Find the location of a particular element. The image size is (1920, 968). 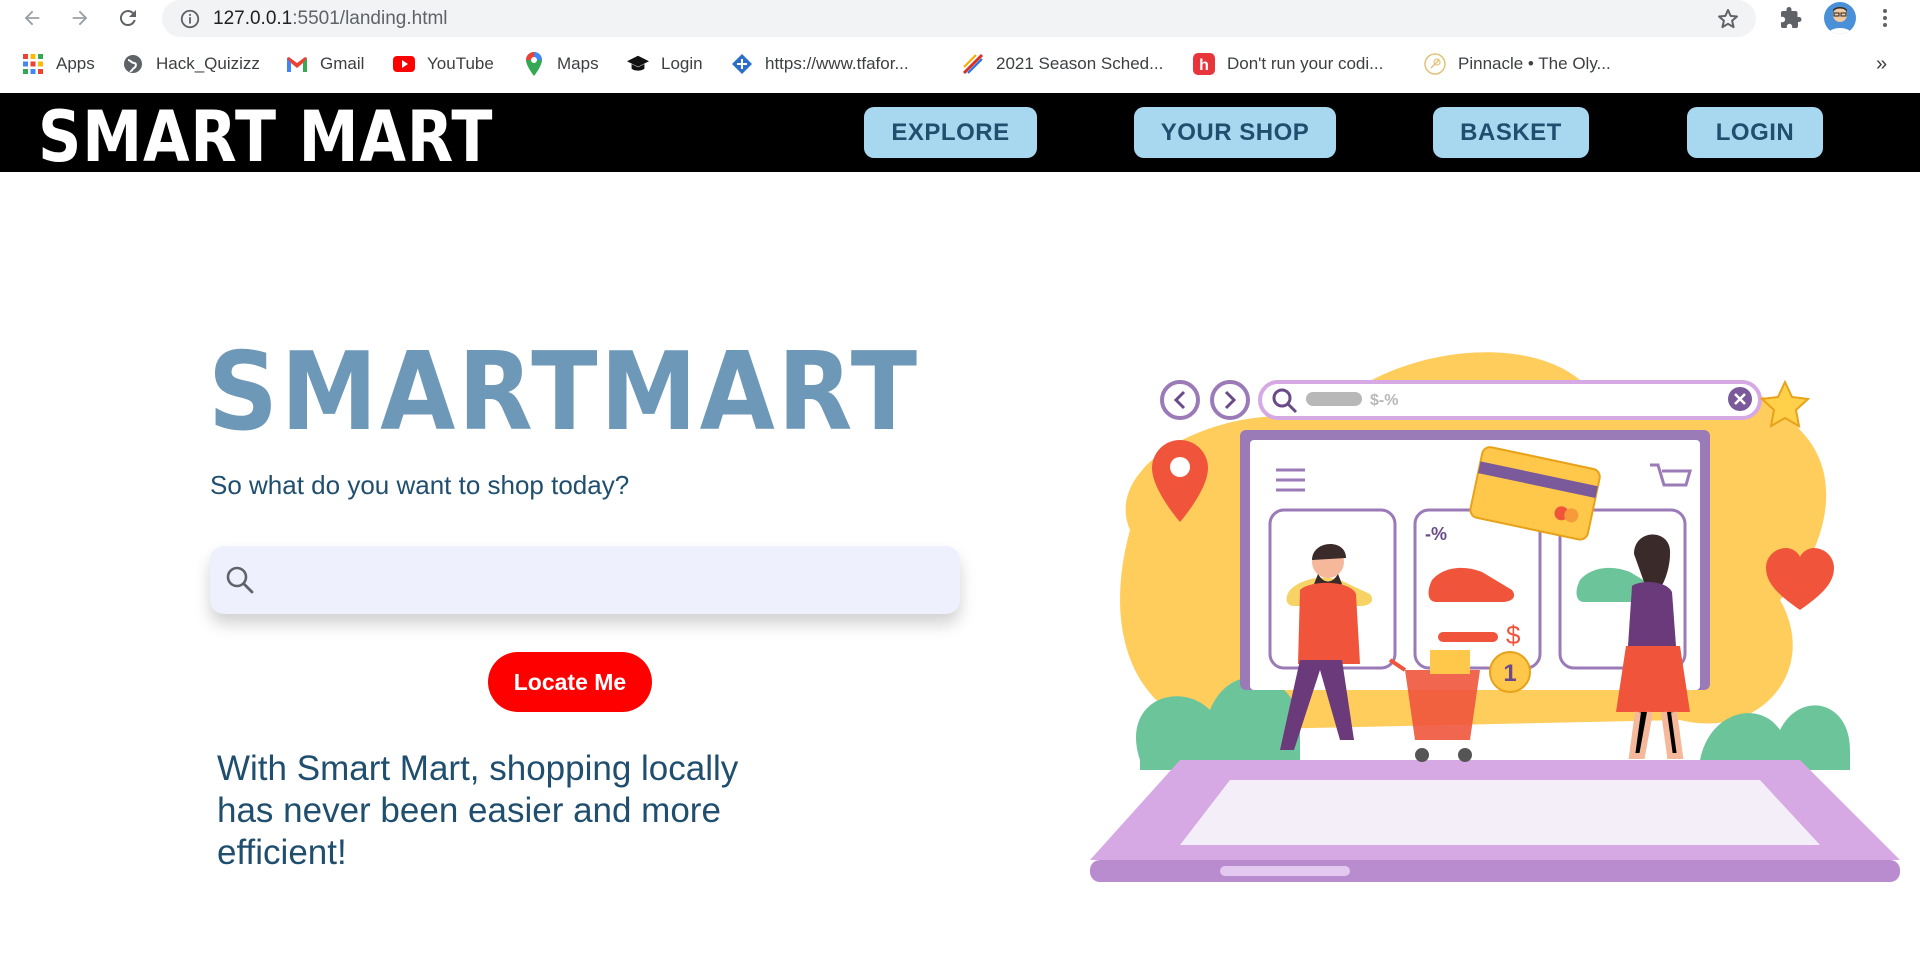

pinnacle-icon is located at coordinates (1435, 64).